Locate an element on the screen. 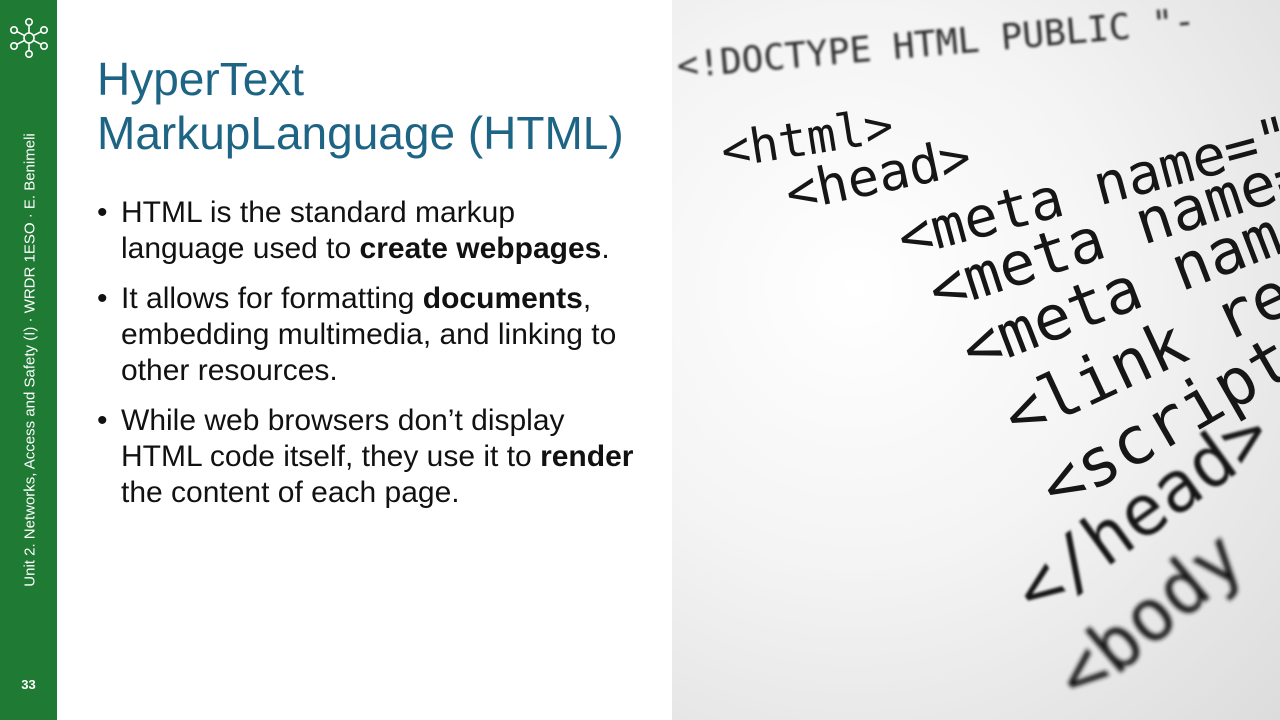 The height and width of the screenshot is (720, 1280). code-line: <!DOCTYPE HTML PUBLIC "- is located at coordinates (936, 44).